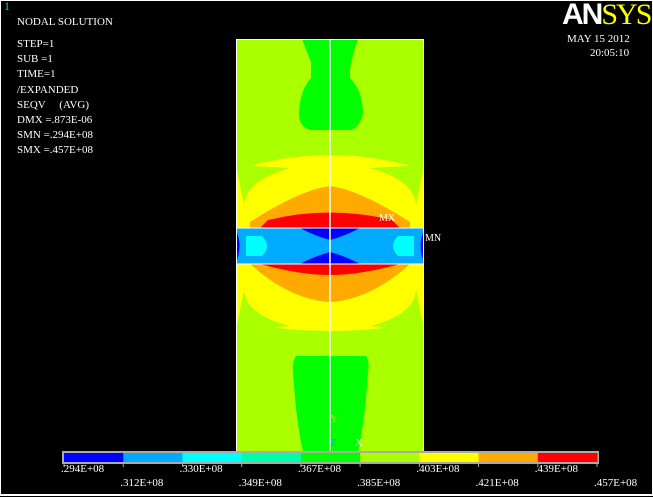 The width and height of the screenshot is (653, 497). I want to click on plot-title: NODAL SOLUTION, so click(65, 22).